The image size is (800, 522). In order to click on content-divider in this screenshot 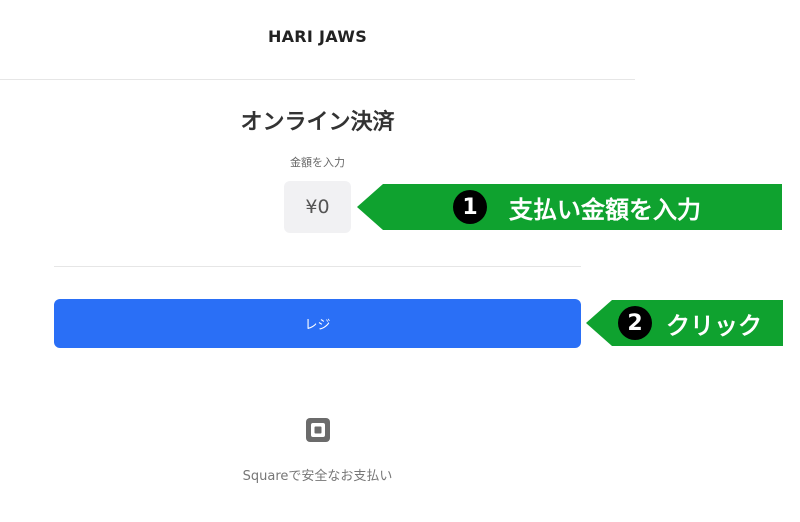, I will do `click(317, 266)`.